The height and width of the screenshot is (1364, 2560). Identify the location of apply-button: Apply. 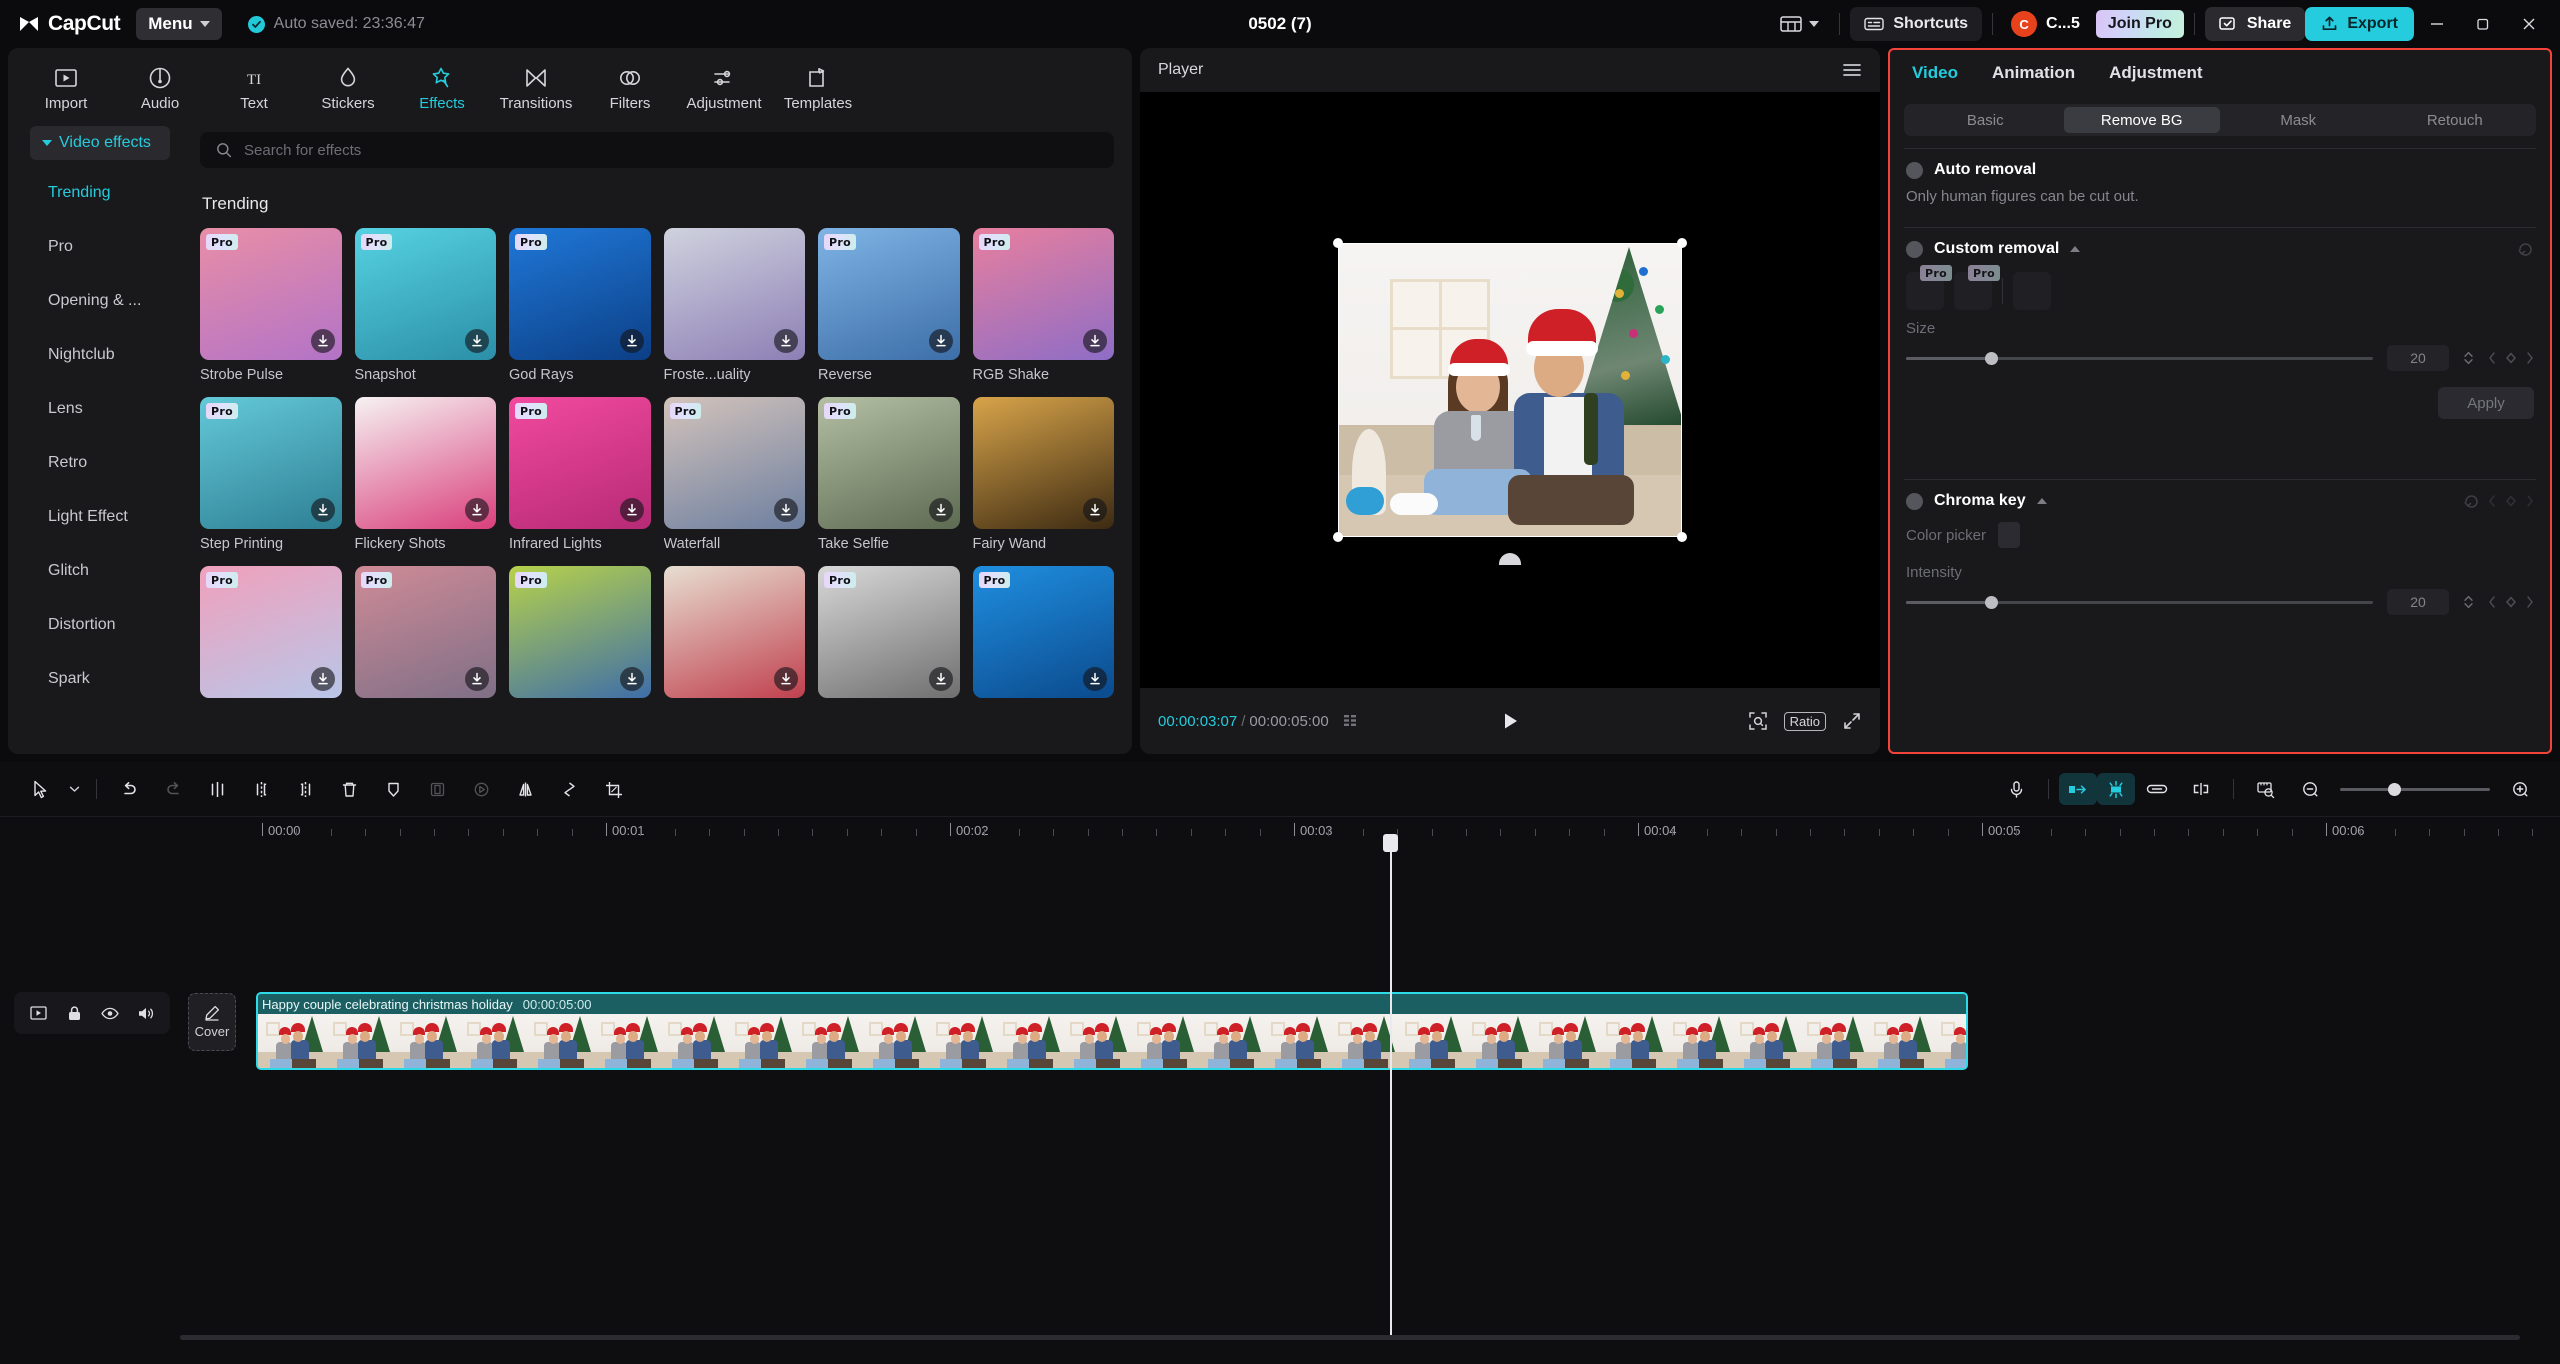
(2486, 403).